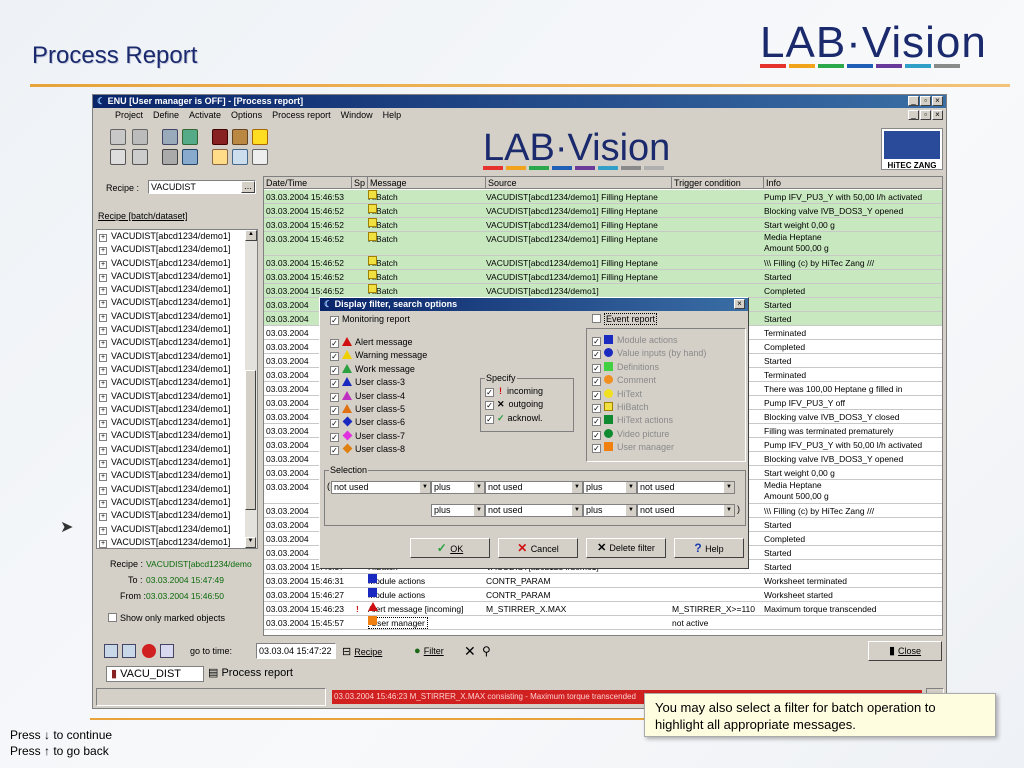 This screenshot has width=1024, height=768. I want to click on specify-outgoing: ✓ ✕ outgoing, so click(514, 404).